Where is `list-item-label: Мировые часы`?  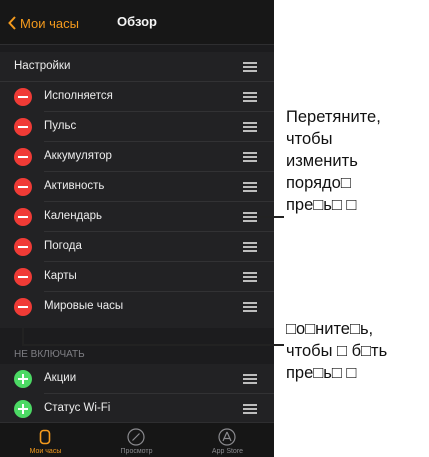
list-item-label: Мировые часы is located at coordinates (84, 306).